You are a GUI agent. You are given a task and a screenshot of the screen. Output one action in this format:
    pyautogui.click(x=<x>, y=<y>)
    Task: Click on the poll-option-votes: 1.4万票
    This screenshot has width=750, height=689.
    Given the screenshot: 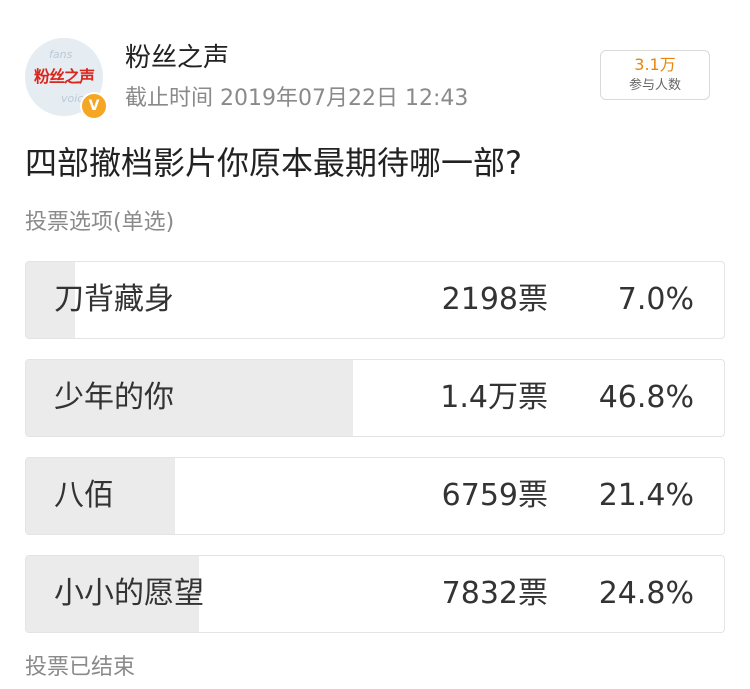 What is the action you would take?
    pyautogui.click(x=494, y=397)
    